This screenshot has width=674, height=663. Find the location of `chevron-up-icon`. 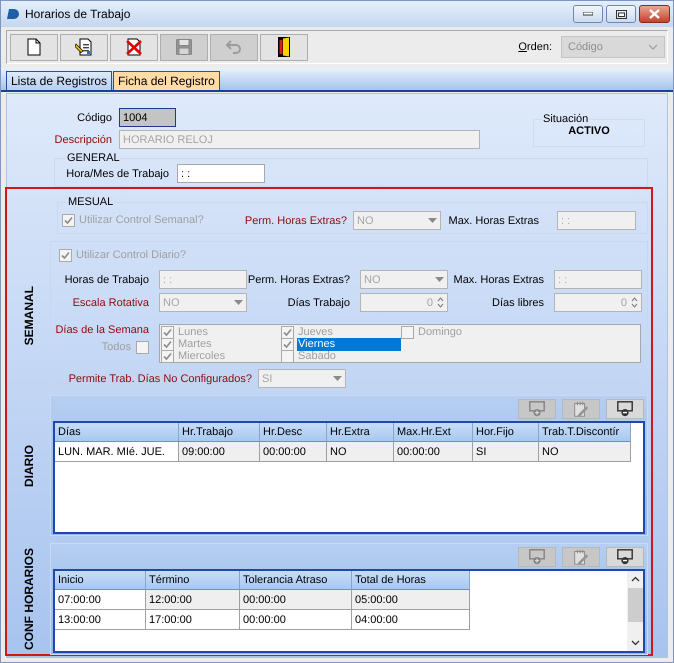

chevron-up-icon is located at coordinates (635, 579).